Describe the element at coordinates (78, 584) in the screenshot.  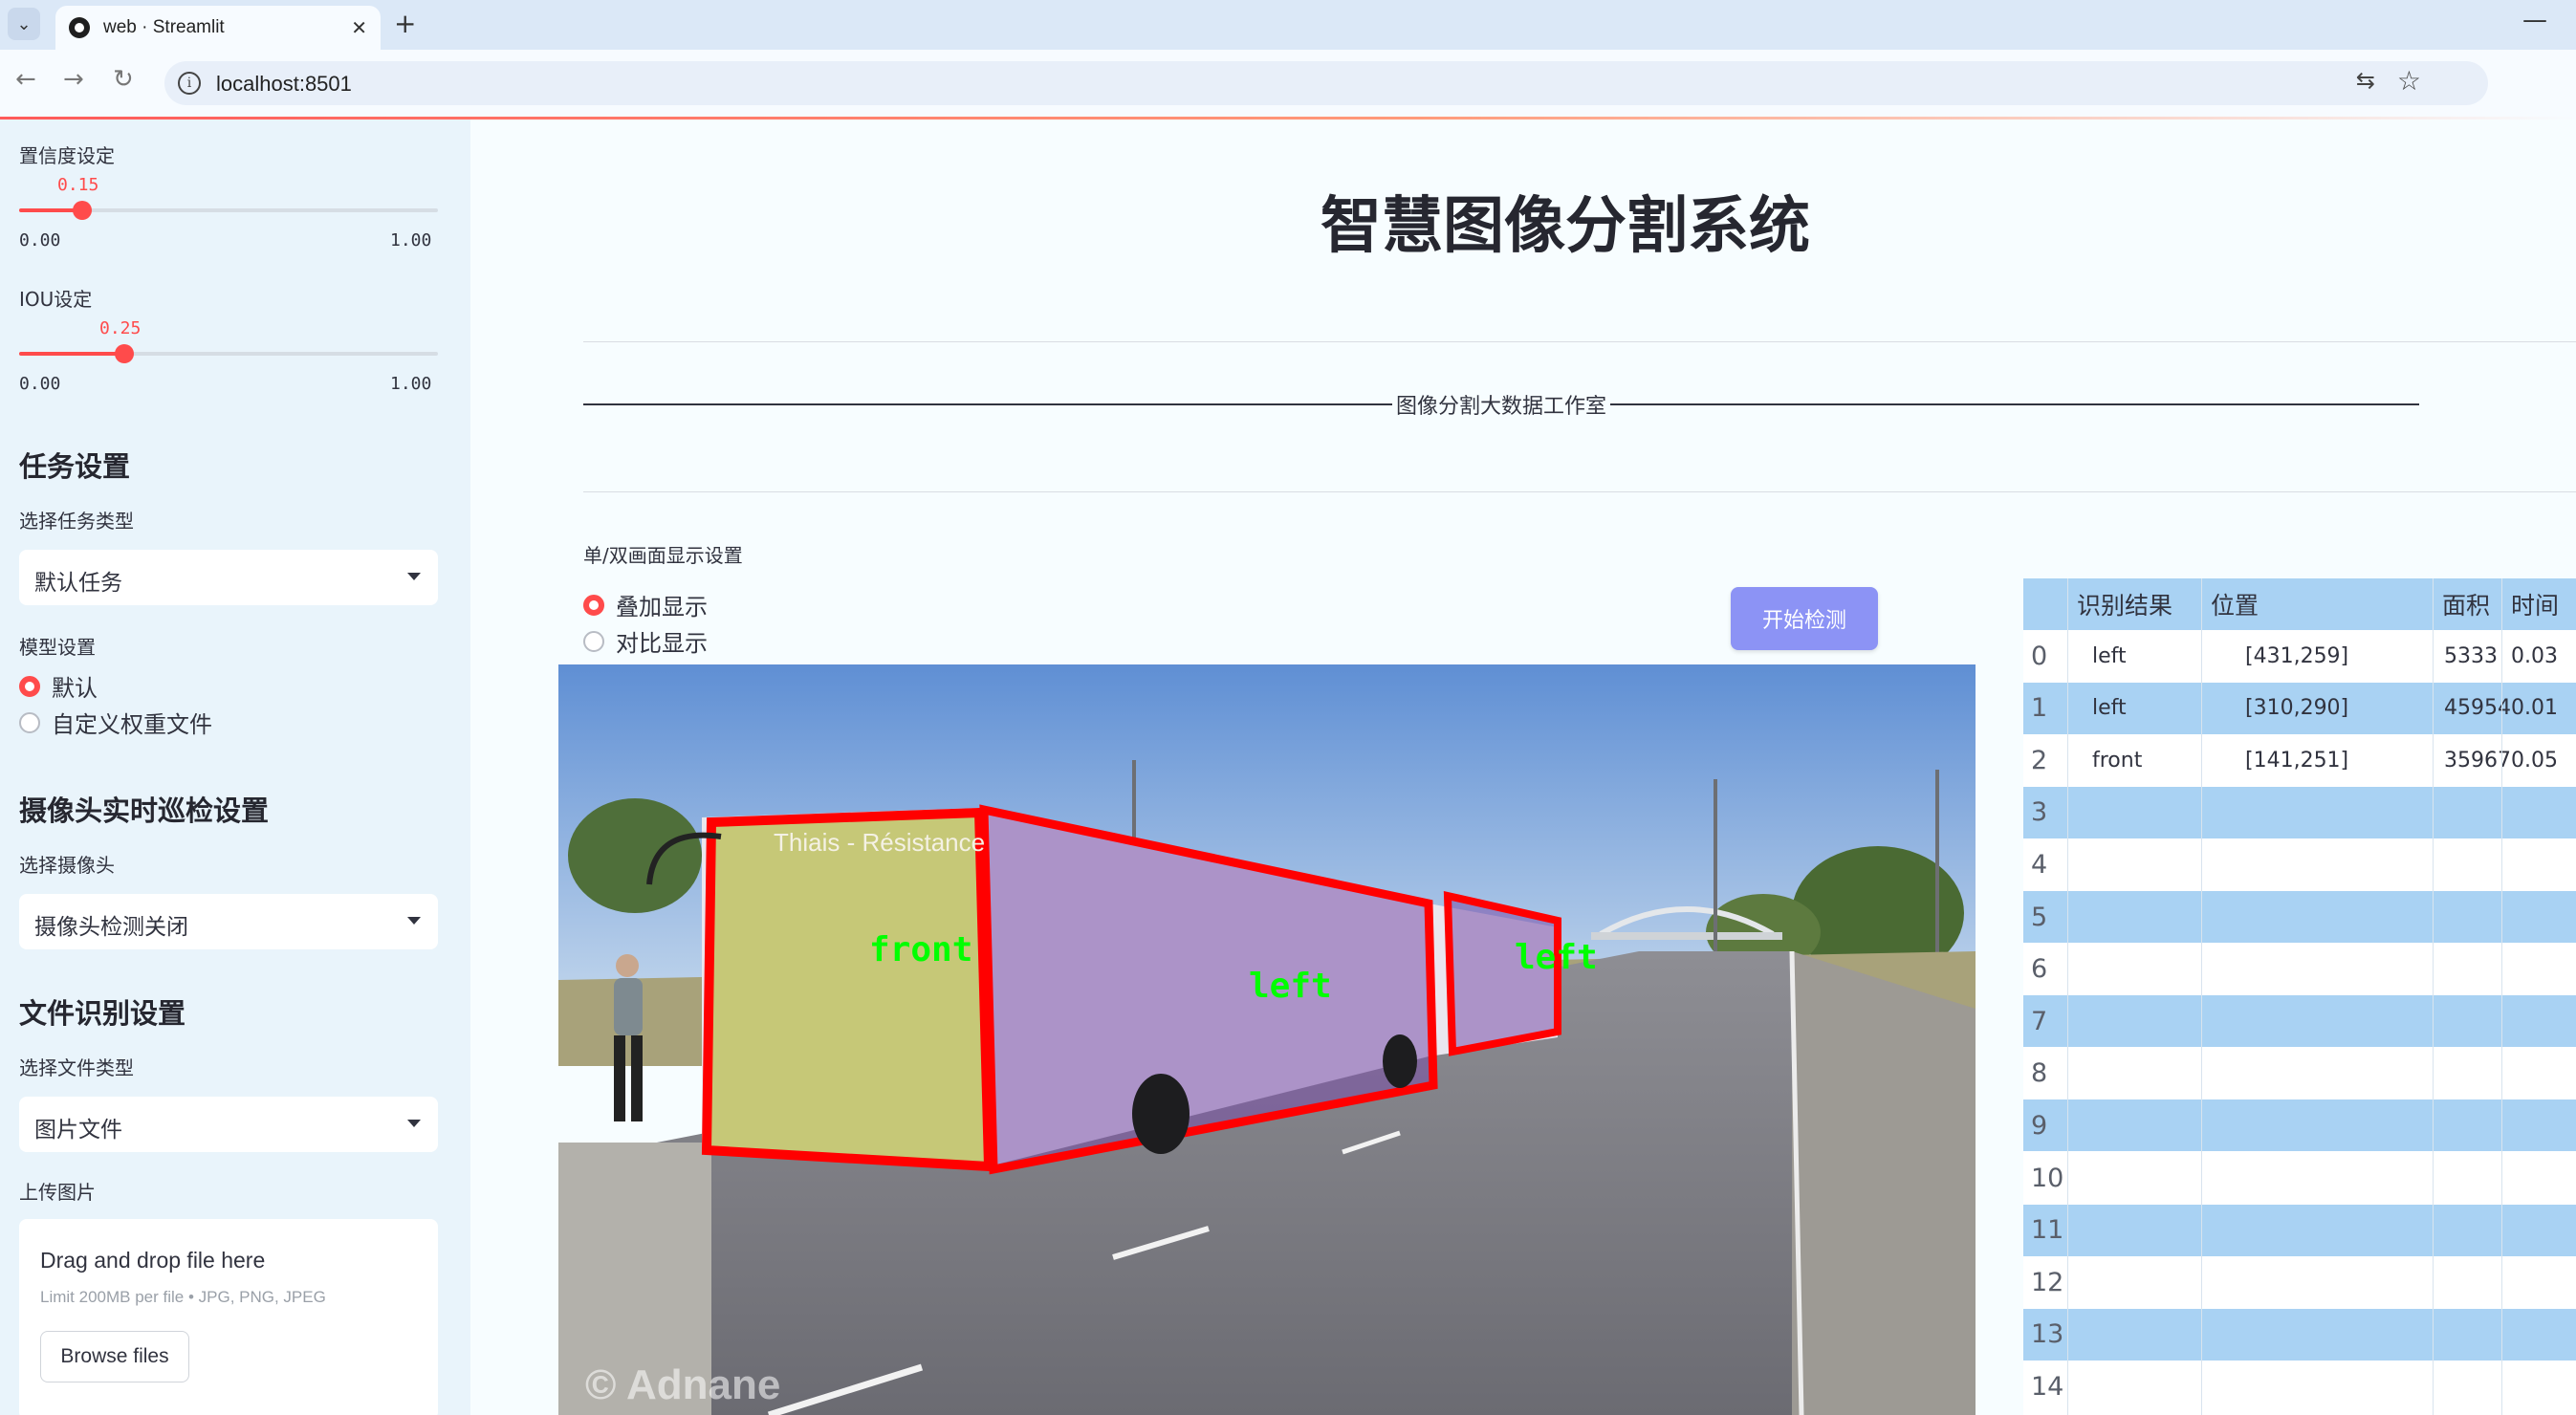
I see `task-type-value: 默认任务` at that location.